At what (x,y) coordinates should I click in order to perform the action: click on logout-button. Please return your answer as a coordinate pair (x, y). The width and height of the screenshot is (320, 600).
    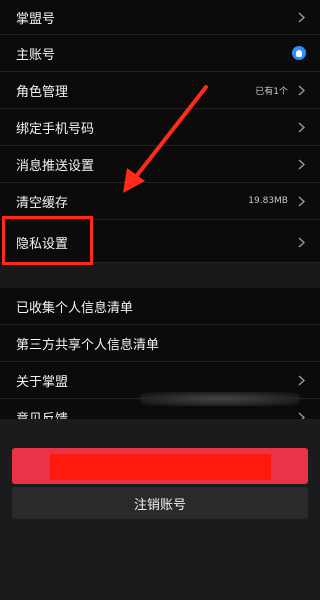
    Looking at the image, I should click on (160, 466).